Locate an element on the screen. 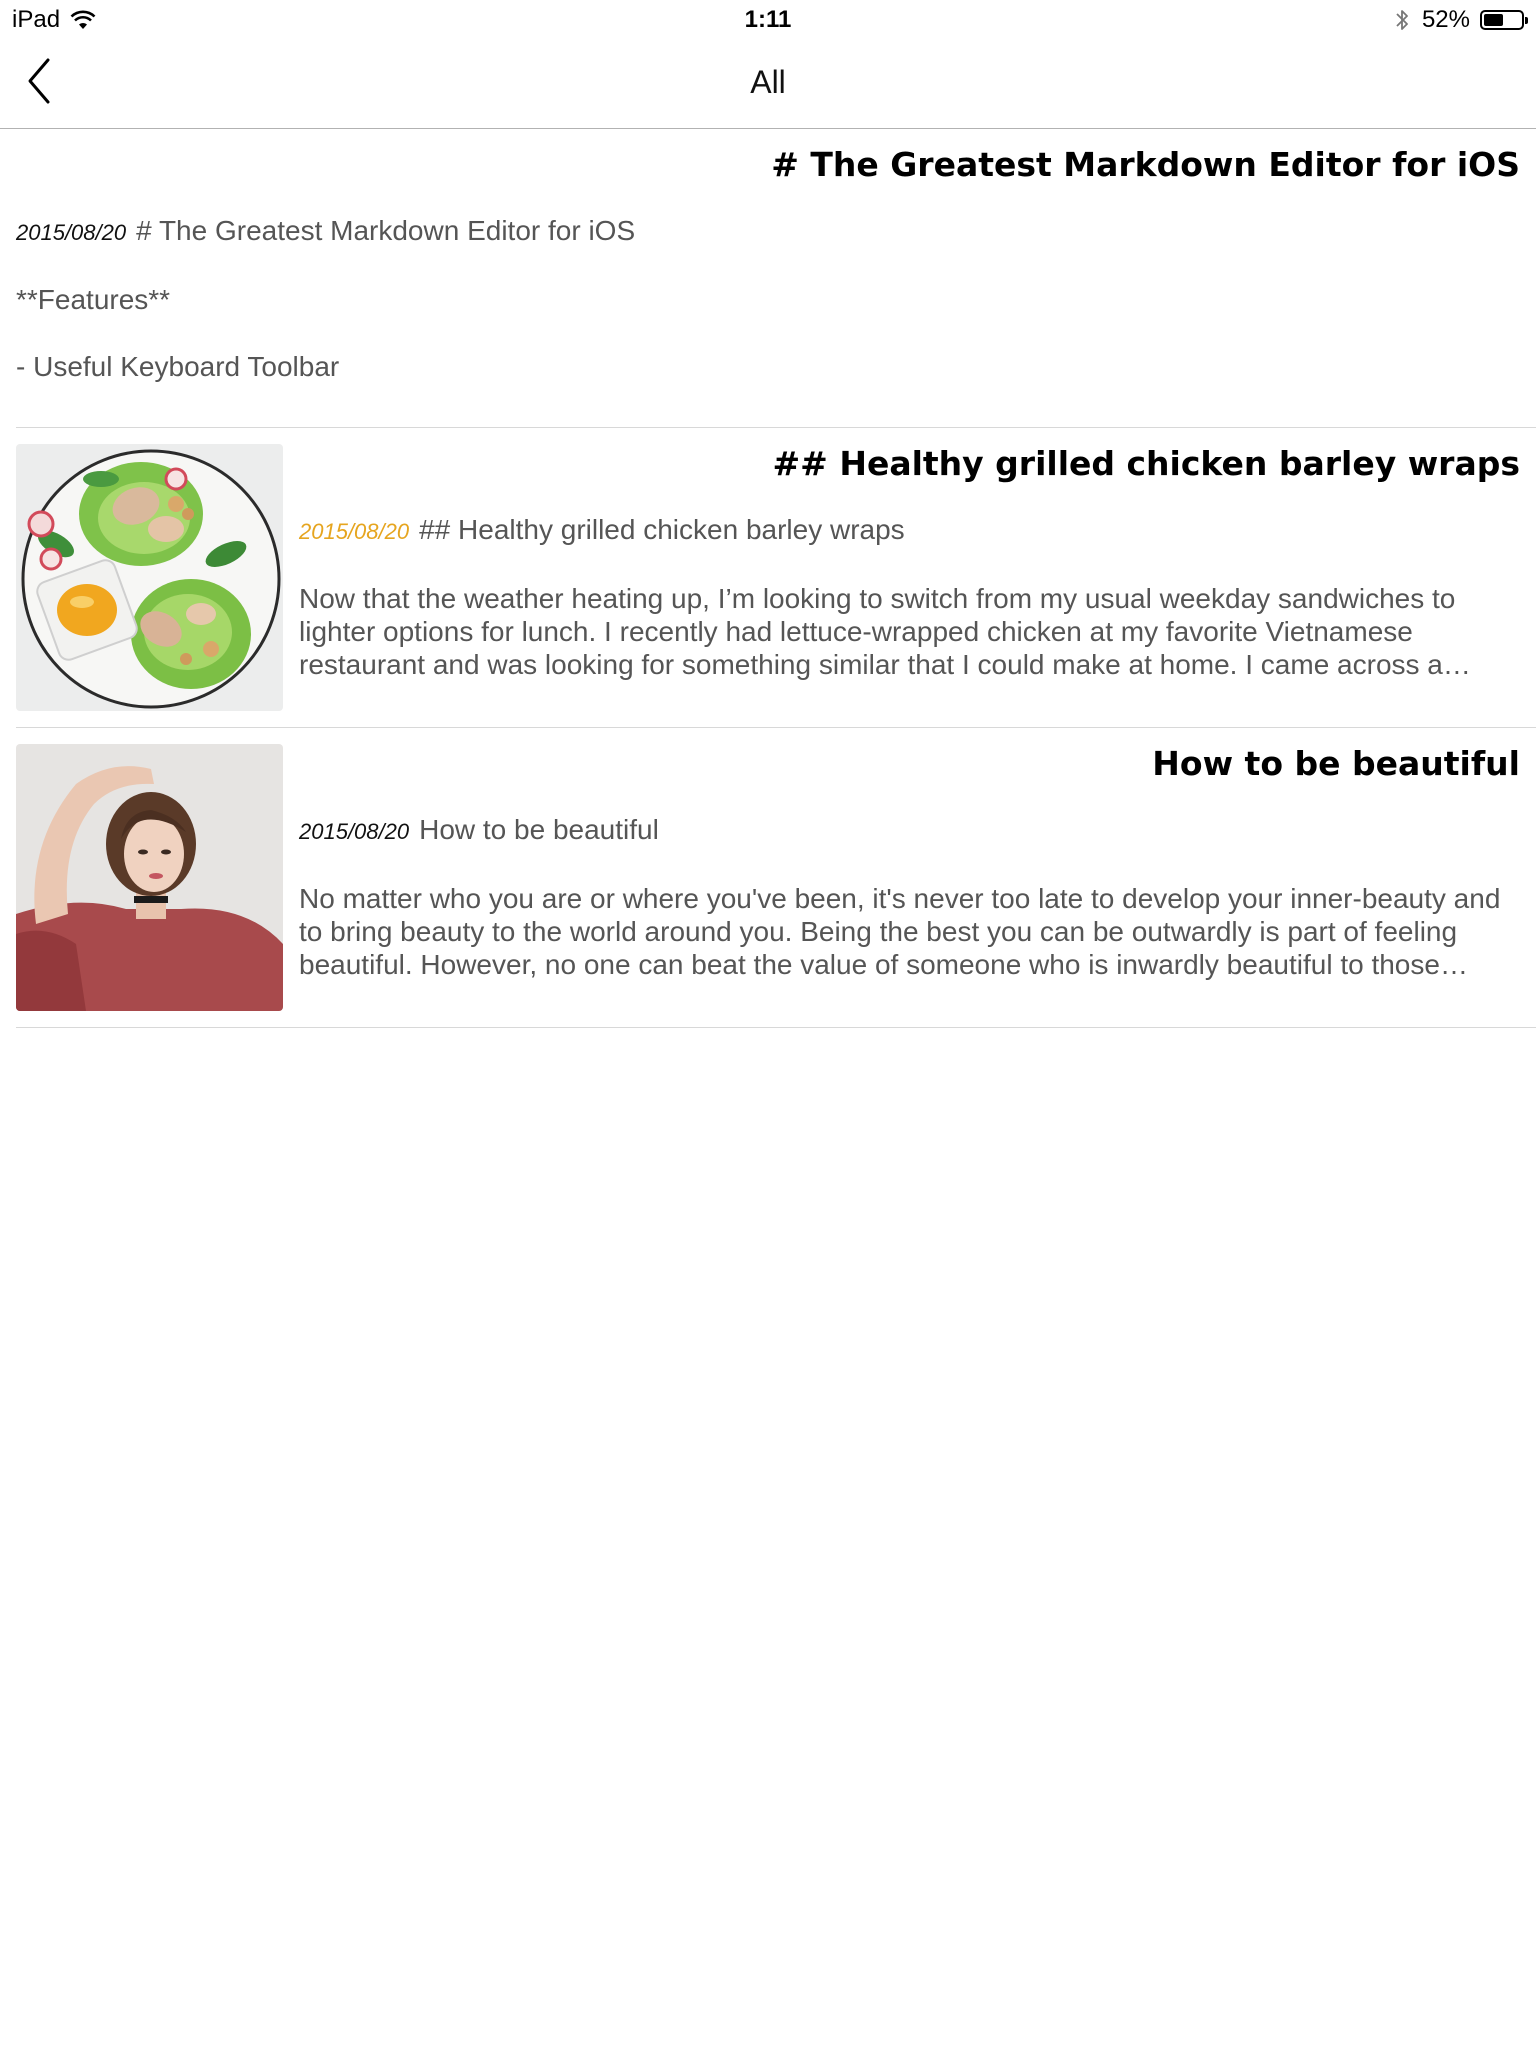  preview-heading: ## Healthy grilled chicken barley wraps is located at coordinates (662, 529).